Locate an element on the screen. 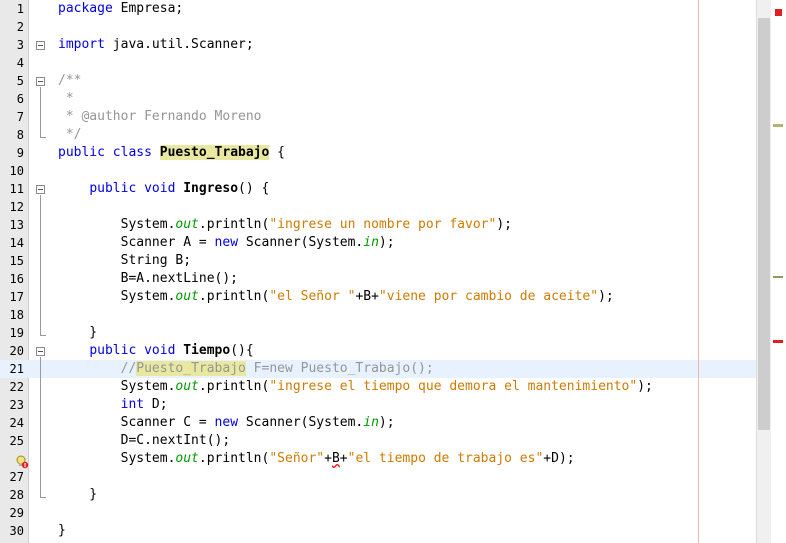 This screenshot has height=543, width=786. line-number: 14 is located at coordinates (16, 243).